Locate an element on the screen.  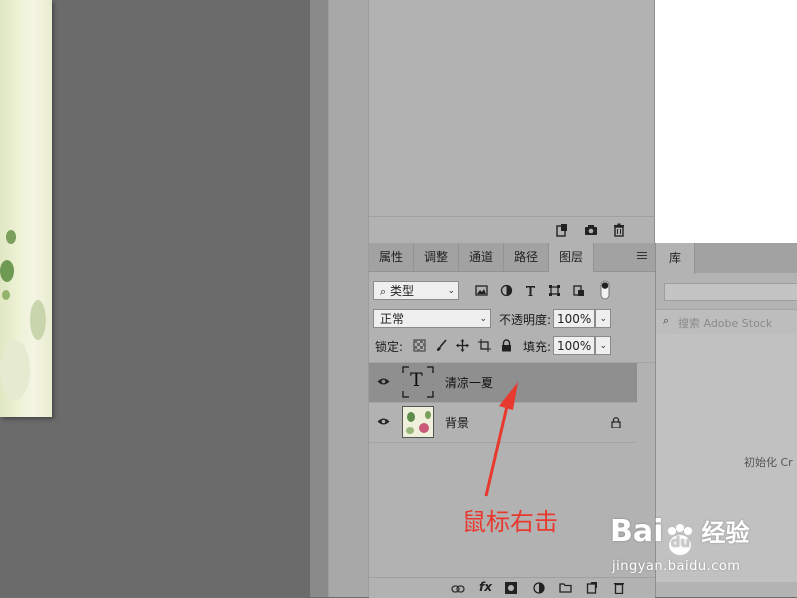
tab-properties: 属性 is located at coordinates (391, 257).